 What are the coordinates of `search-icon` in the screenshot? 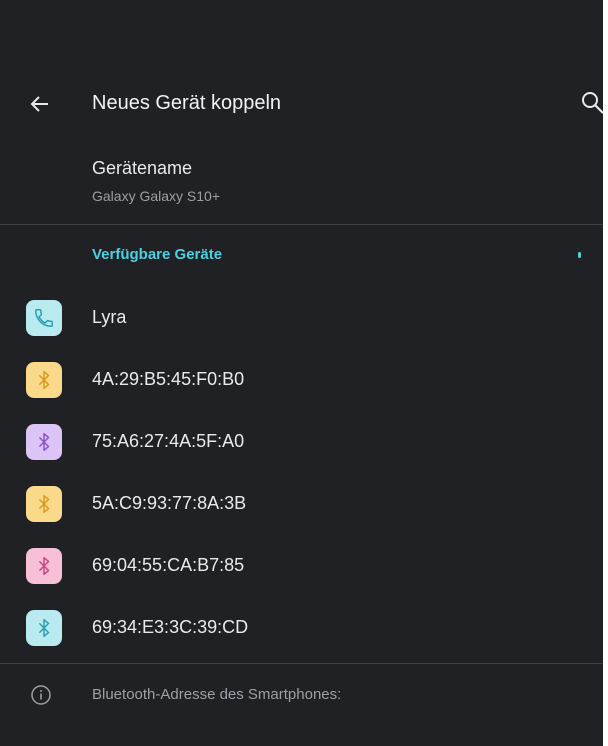 It's located at (593, 103).